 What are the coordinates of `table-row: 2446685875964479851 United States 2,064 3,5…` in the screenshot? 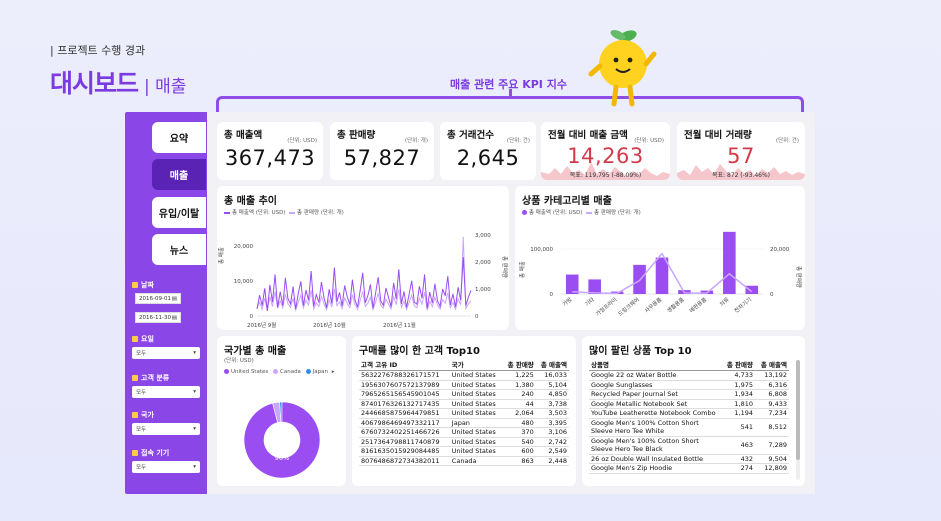 It's located at (464, 413).